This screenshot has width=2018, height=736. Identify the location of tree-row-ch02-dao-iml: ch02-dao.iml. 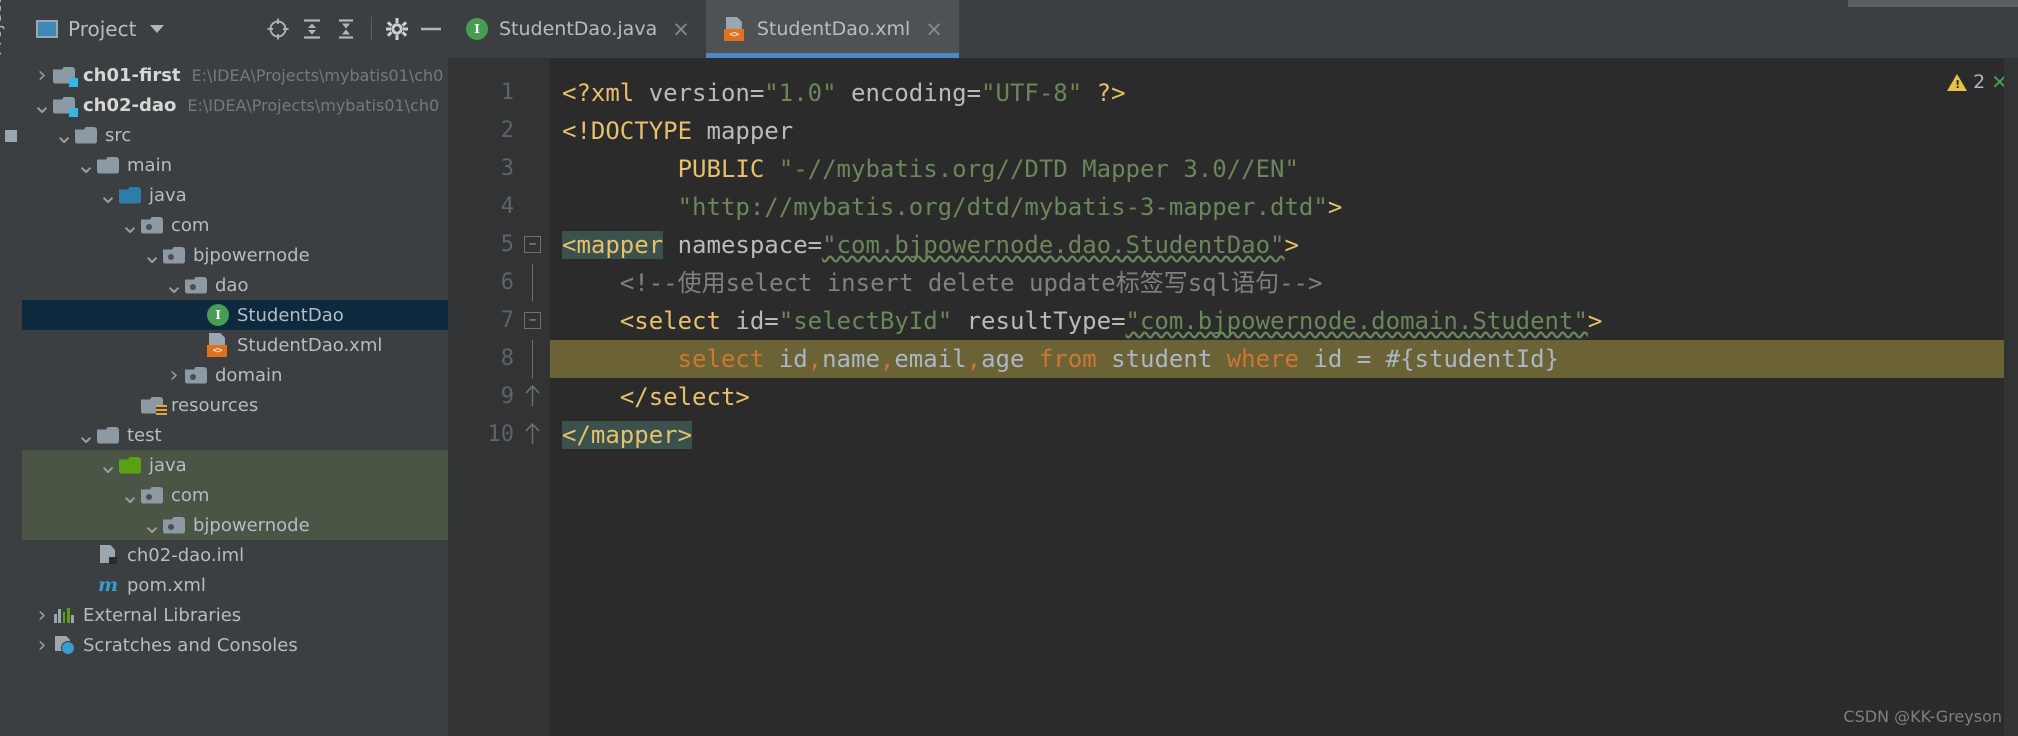
(235, 555).